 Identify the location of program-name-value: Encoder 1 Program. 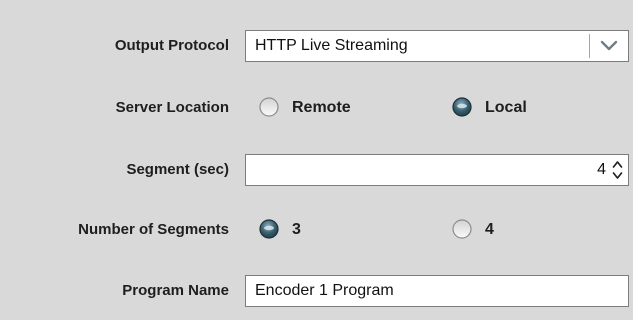
(324, 290).